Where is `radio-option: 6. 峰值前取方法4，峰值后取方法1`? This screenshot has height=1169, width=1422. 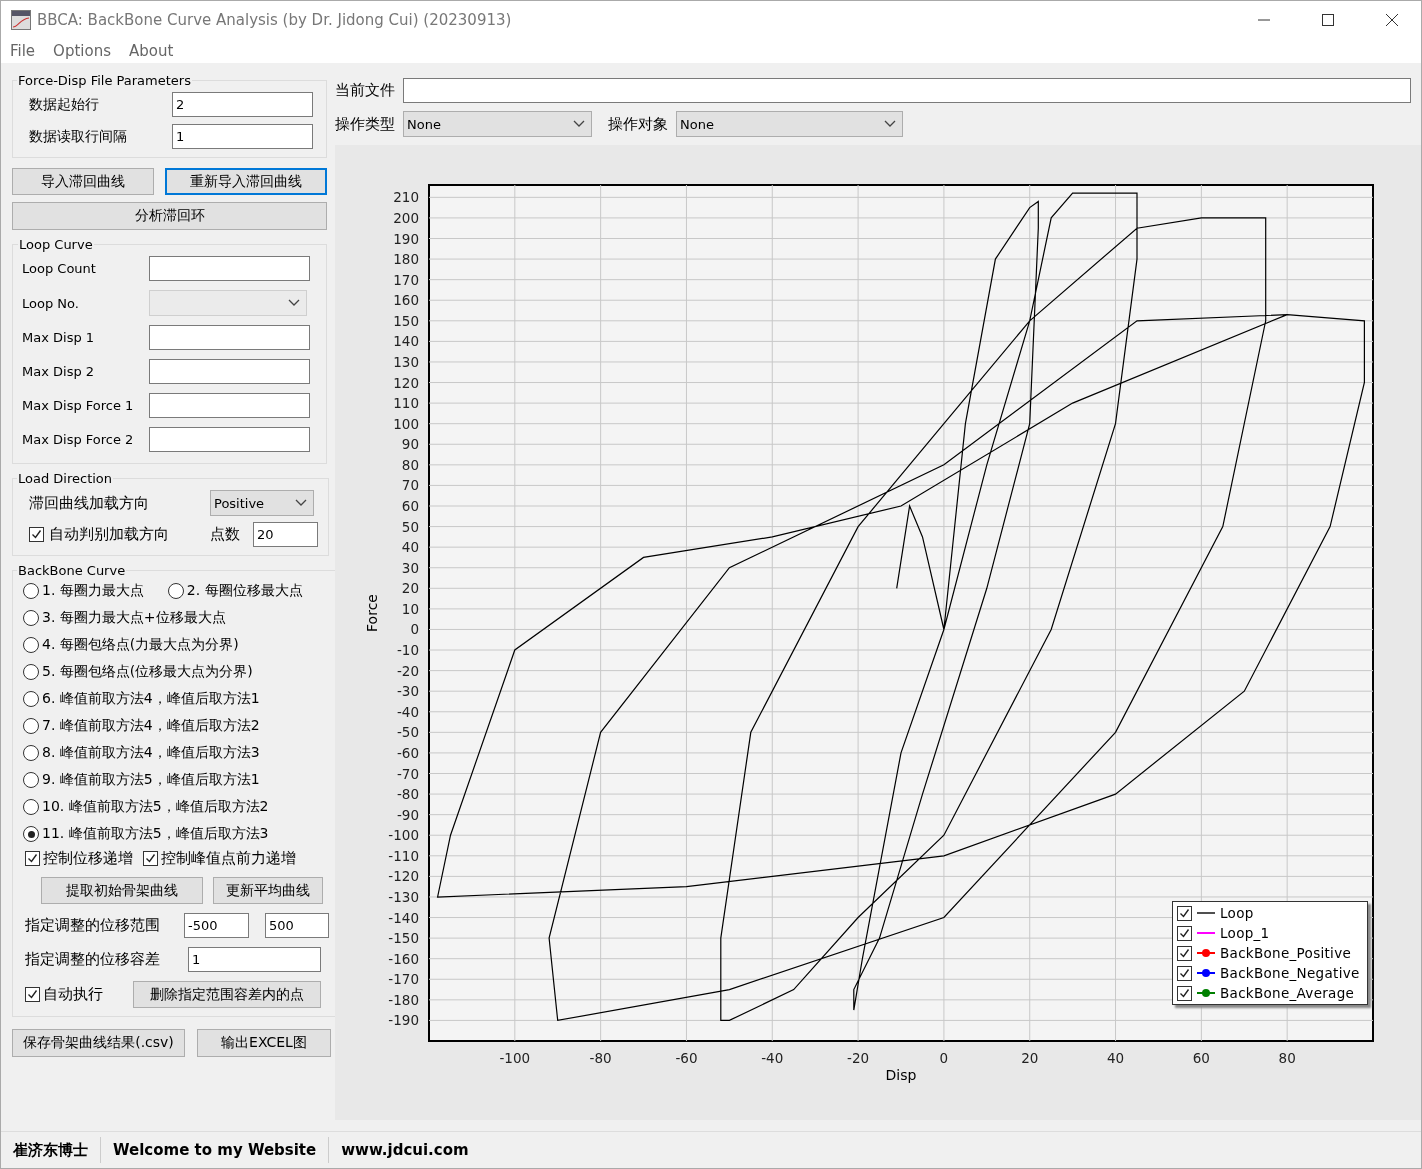 radio-option: 6. 峰值前取方法4，峰值后取方法1 is located at coordinates (176, 699).